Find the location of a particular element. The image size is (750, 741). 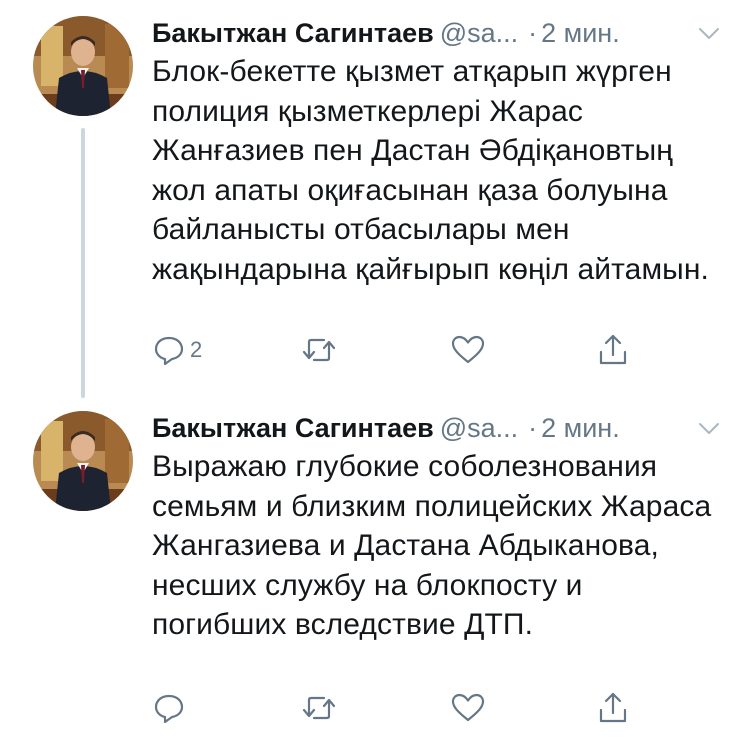

reply-button: 2 is located at coordinates (177, 350).